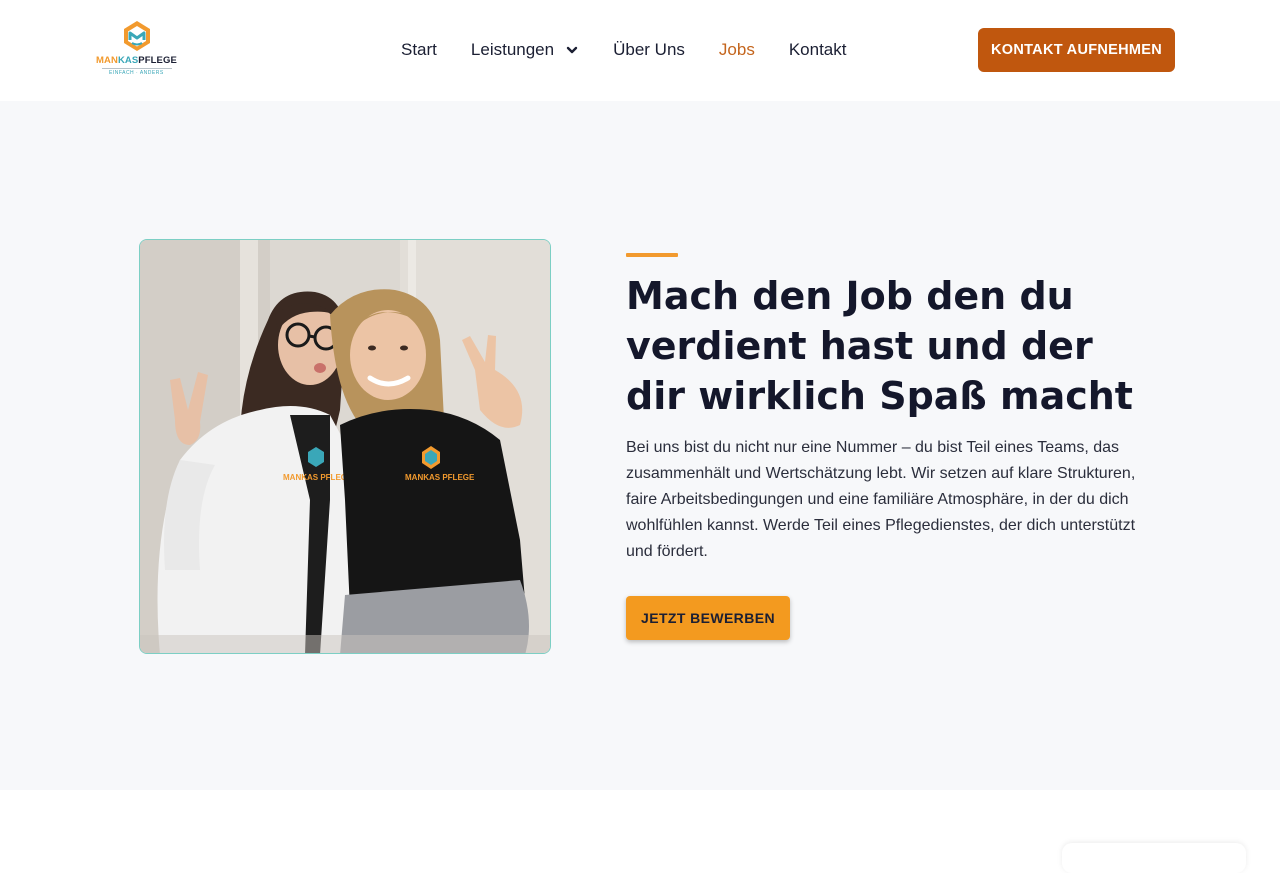 The height and width of the screenshot is (873, 1280). I want to click on headline-accent-bar, so click(652, 255).